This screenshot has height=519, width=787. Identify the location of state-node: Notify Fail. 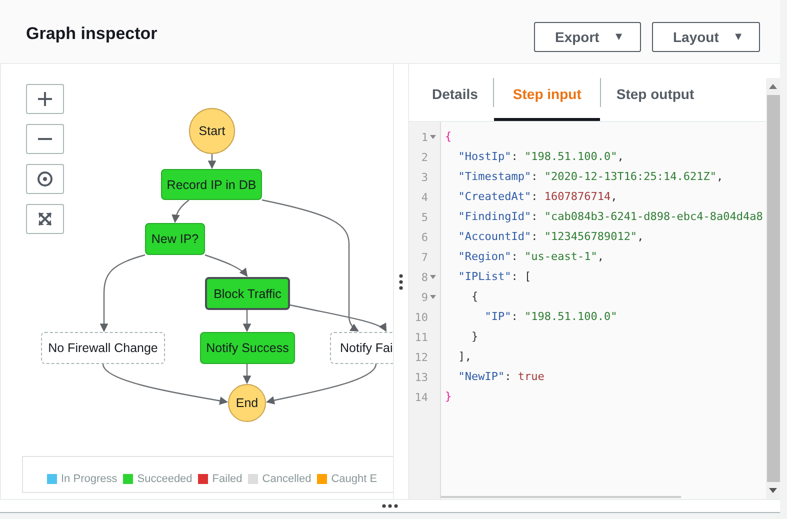
(361, 348).